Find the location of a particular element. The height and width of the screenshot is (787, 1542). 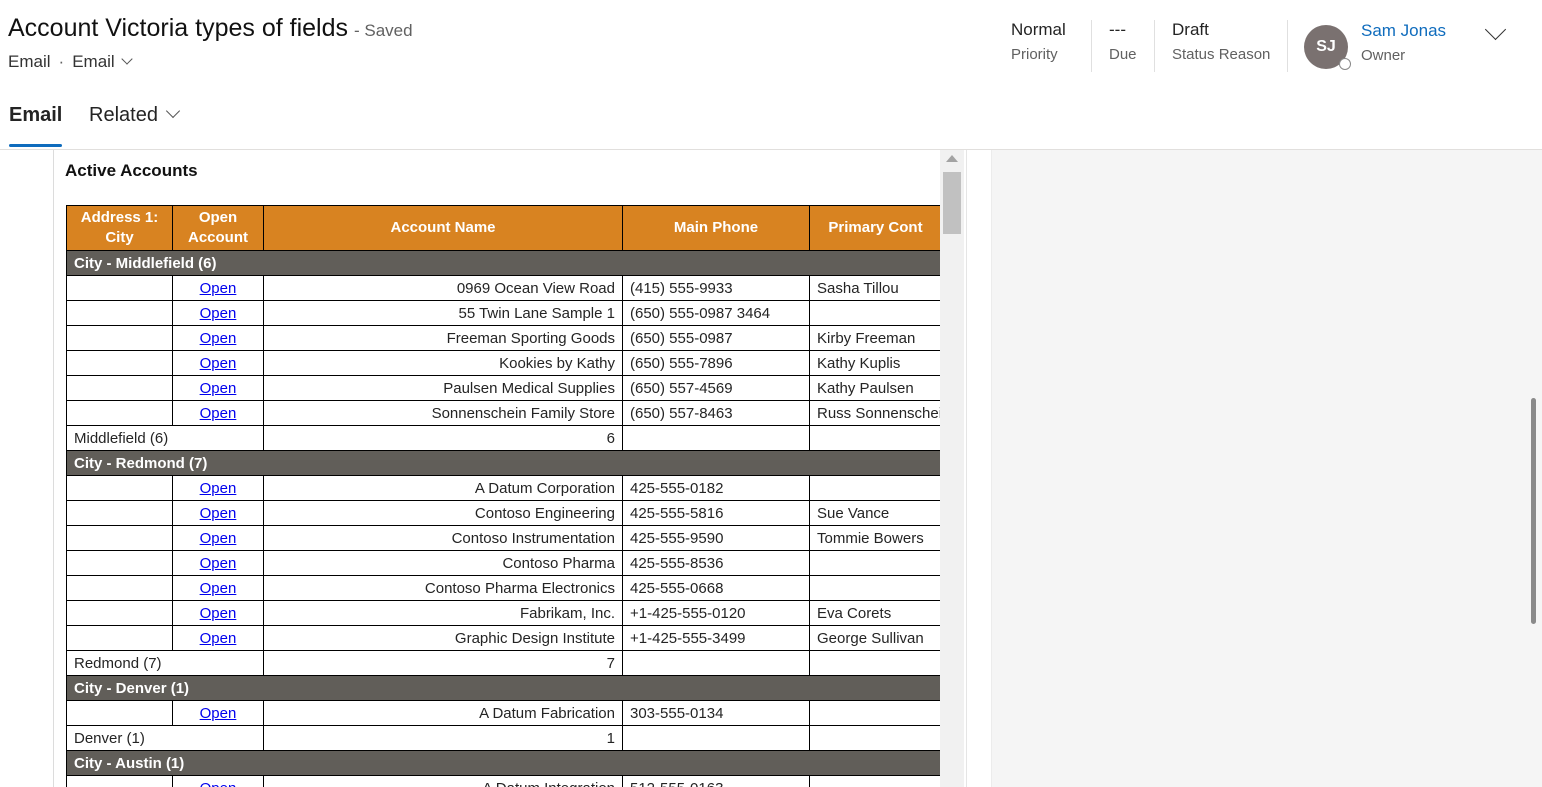

report-vertical-scrollbar is located at coordinates (952, 468).